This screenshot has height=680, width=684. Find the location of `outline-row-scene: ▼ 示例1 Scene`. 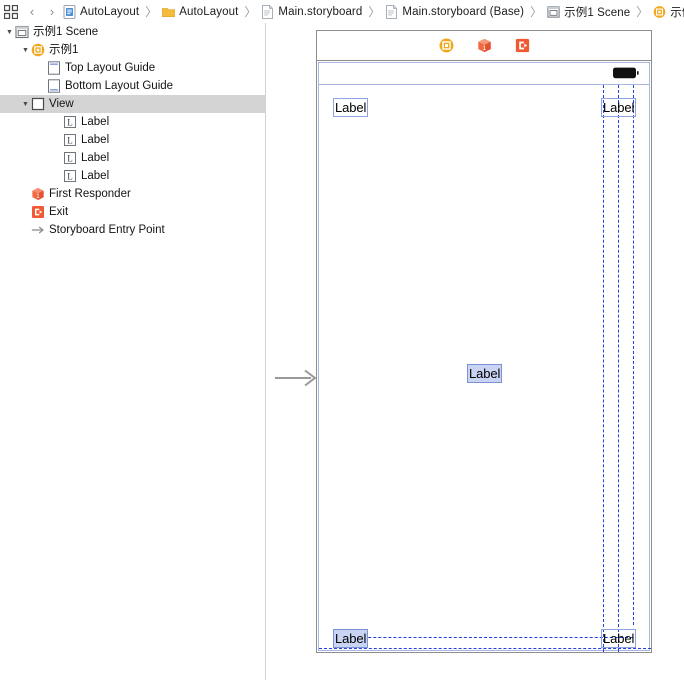

outline-row-scene: ▼ 示例1 Scene is located at coordinates (132, 32).